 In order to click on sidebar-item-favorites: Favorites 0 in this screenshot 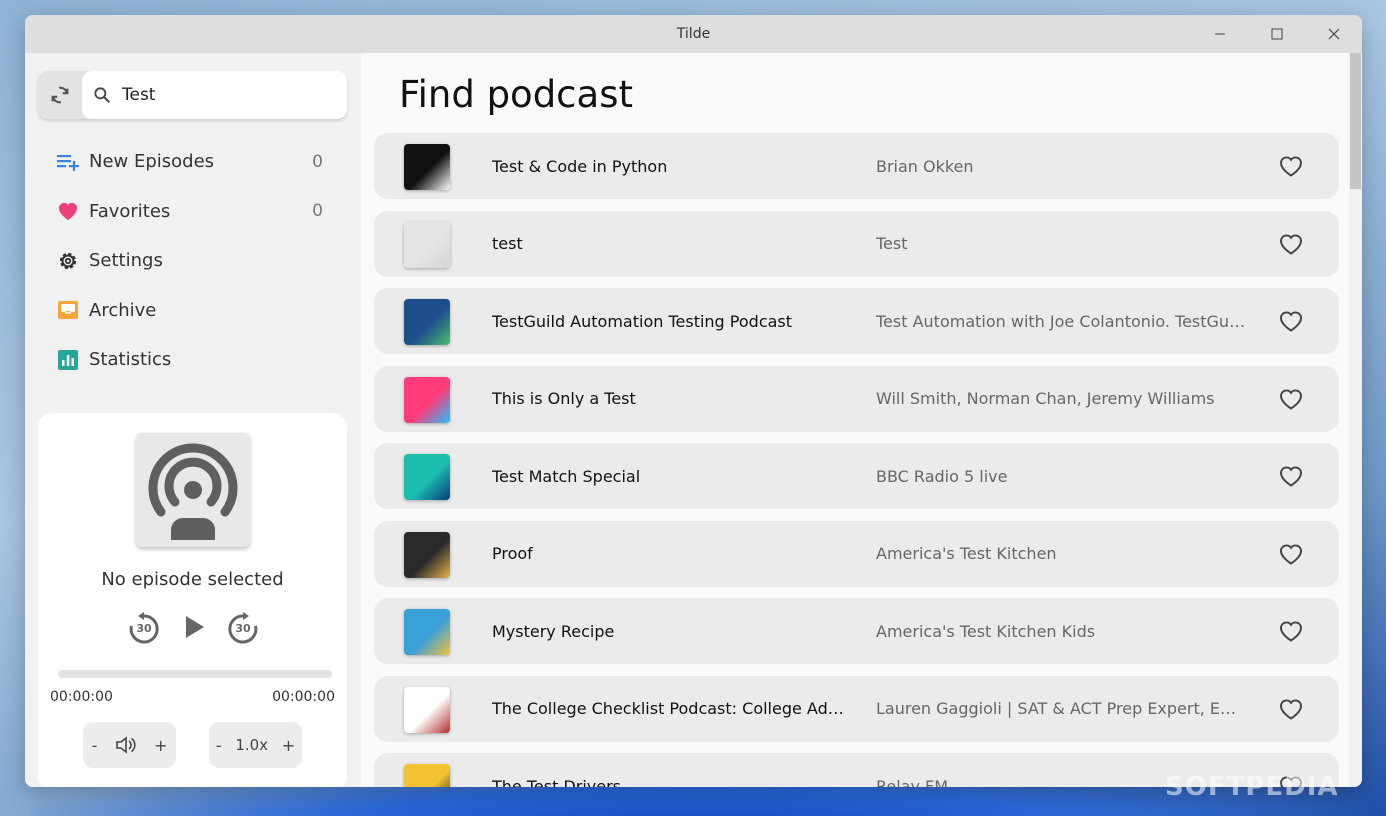, I will do `click(193, 212)`.